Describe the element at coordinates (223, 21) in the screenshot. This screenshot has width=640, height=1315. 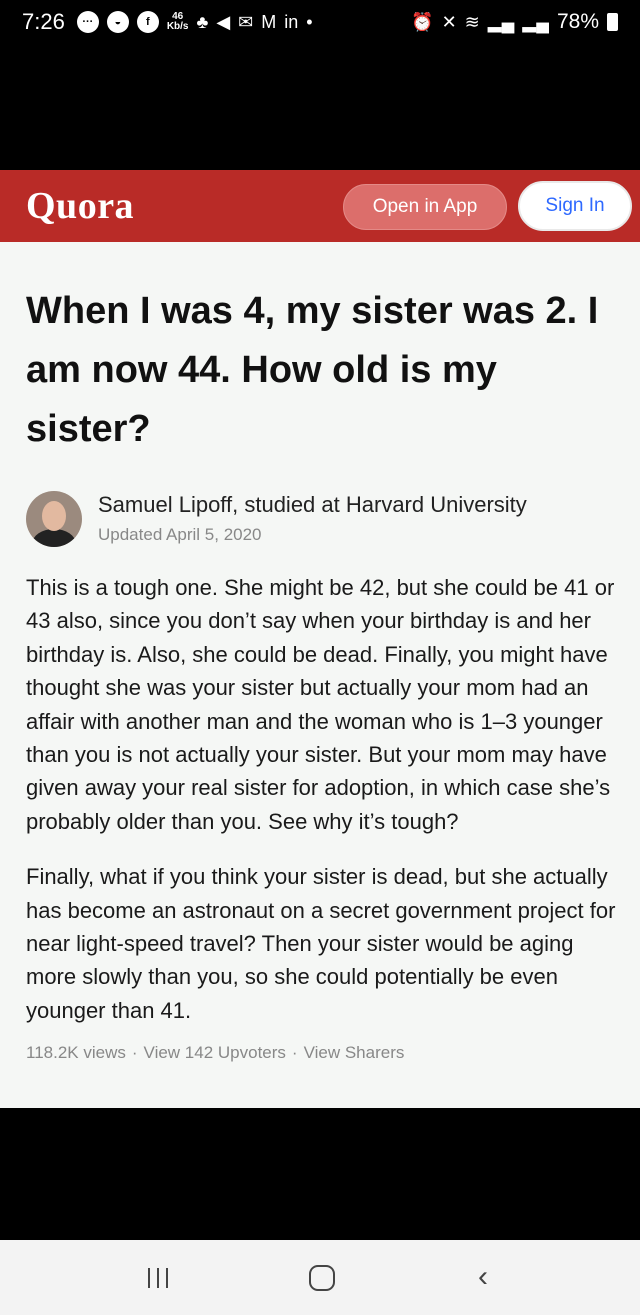
I see `send-icon: ◀` at that location.